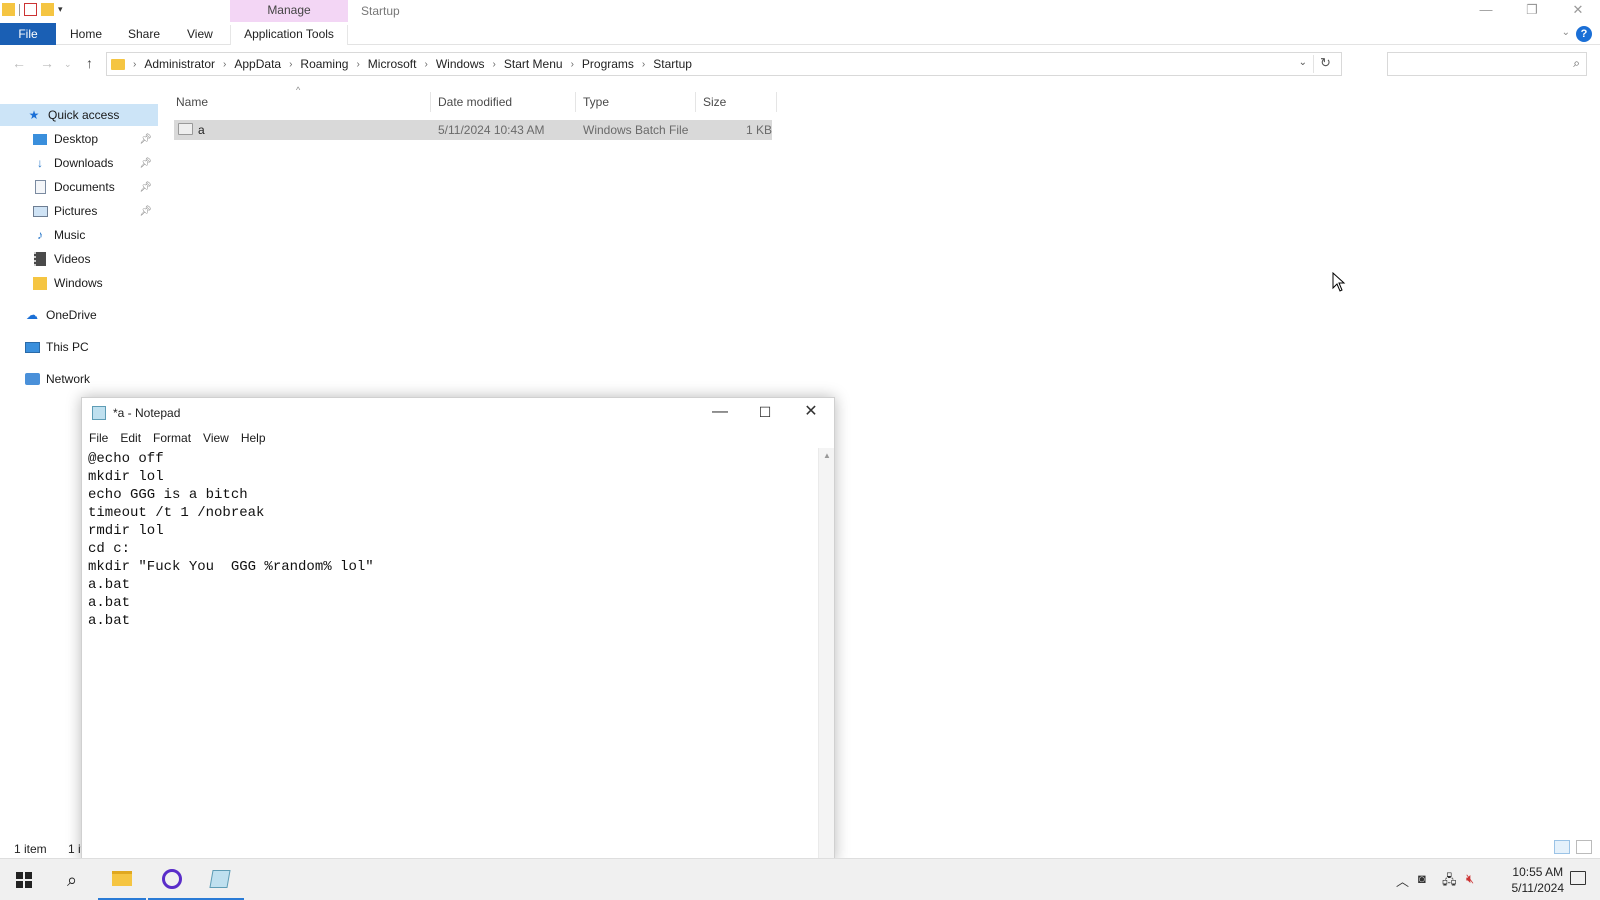 This screenshot has height=900, width=1600. Describe the element at coordinates (79, 283) in the screenshot. I see `nav-windows: Windows` at that location.